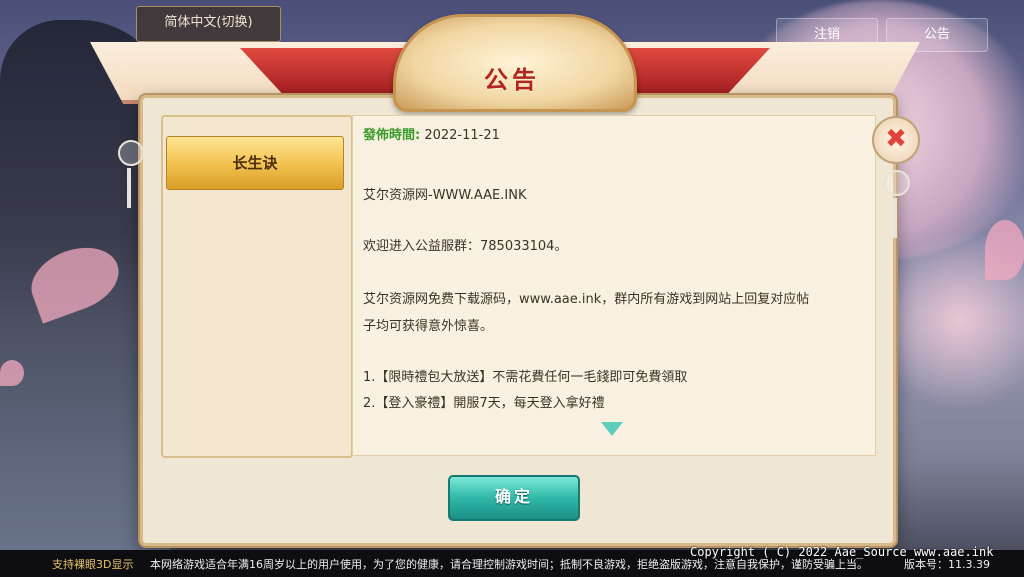  What do you see at coordinates (586, 299) in the screenshot?
I see `content-line: 艾尔资源网免费下载源码，www.aae.ink，群内所有游戏到网站上回复对应帖` at bounding box center [586, 299].